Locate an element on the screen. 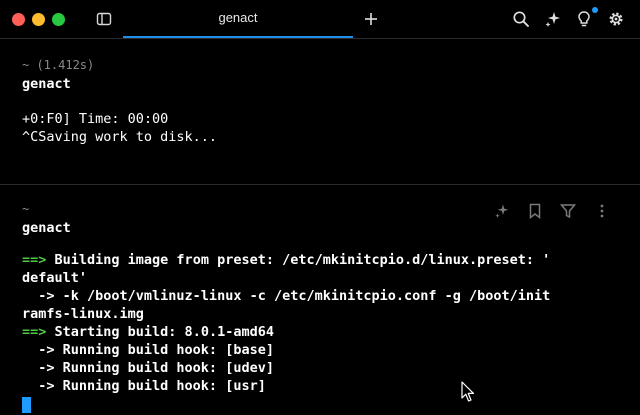 The width and height of the screenshot is (640, 415). output-line: ramfs-linux.img is located at coordinates (83, 314).